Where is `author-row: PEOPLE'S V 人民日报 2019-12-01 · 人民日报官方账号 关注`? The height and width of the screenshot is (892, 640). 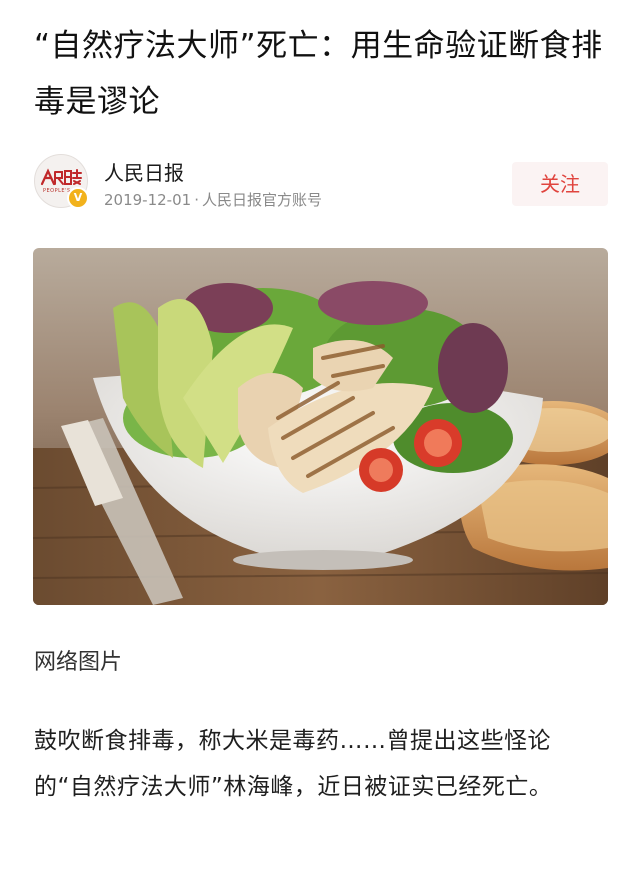
author-row: PEOPLE'S V 人民日报 2019-12-01 · 人民日报官方账号 关注 is located at coordinates (321, 183).